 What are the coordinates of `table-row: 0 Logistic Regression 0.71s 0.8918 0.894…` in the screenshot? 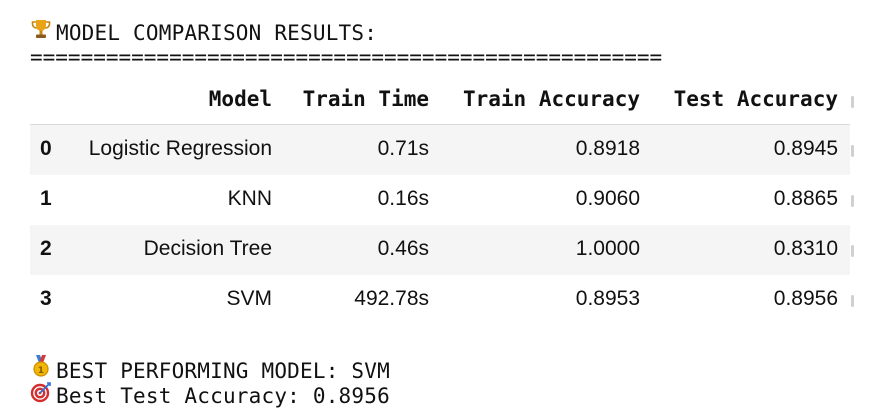 It's located at (442, 150).